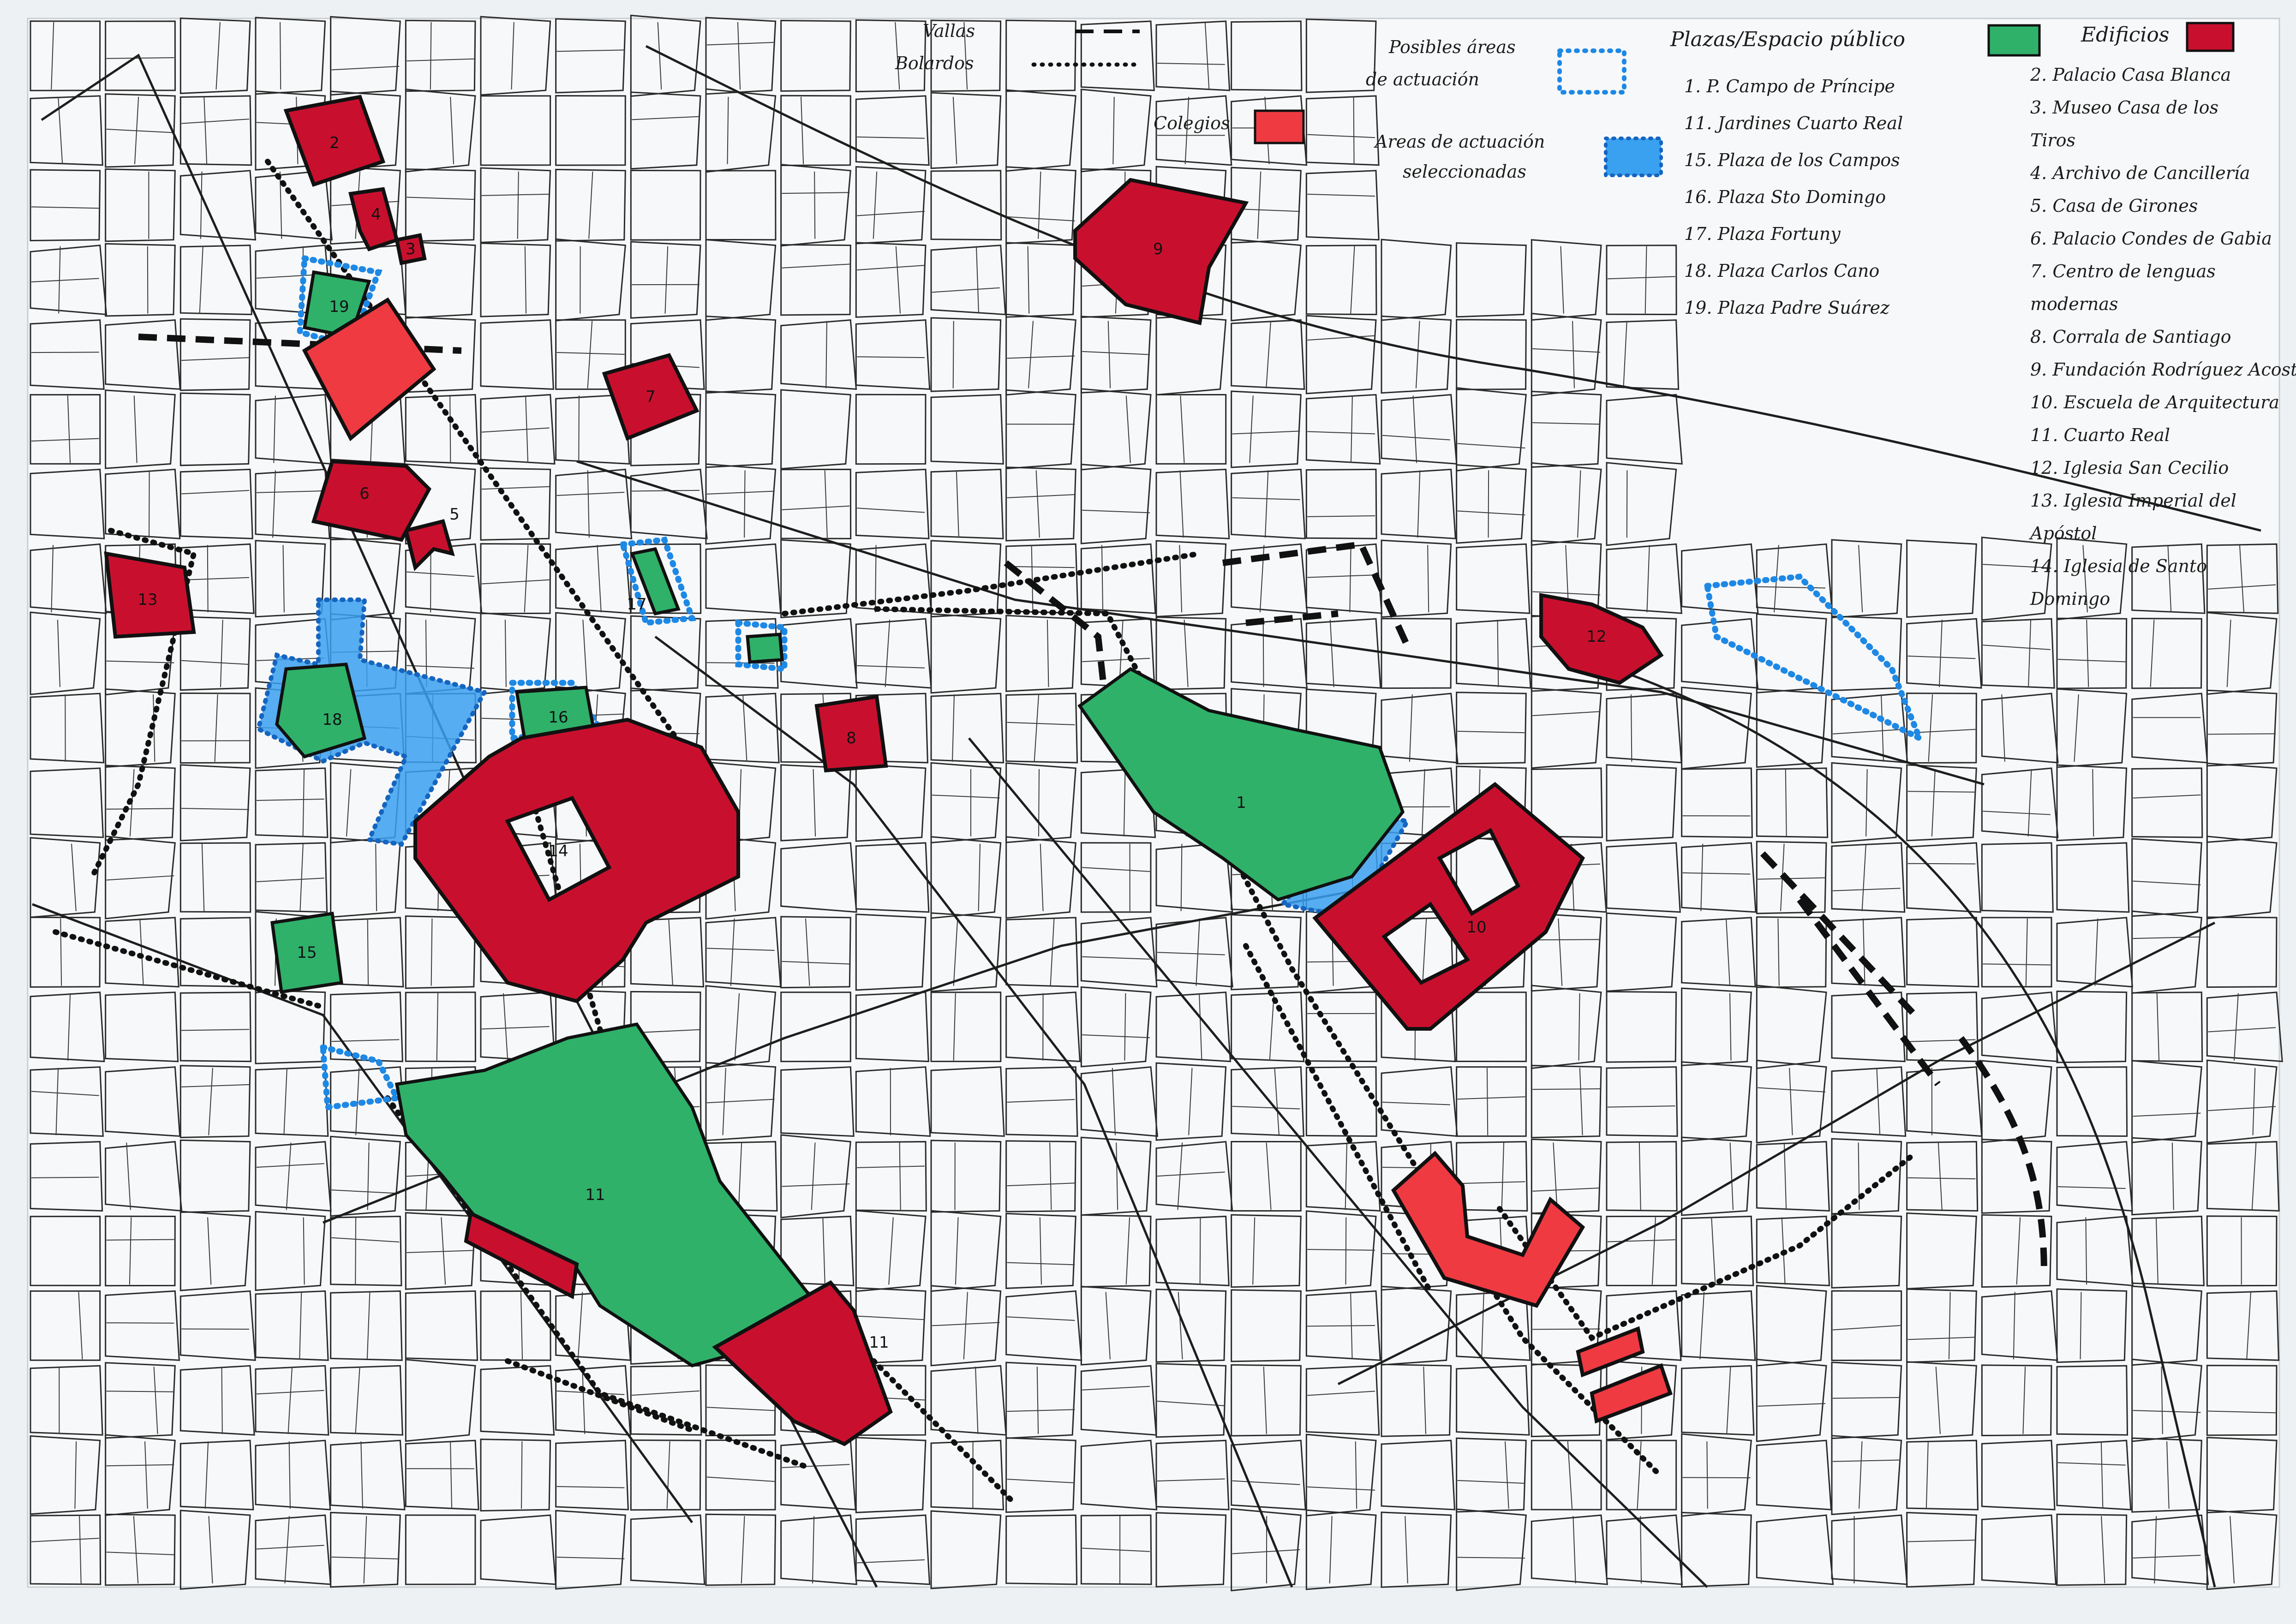 This screenshot has width=2296, height=1624. I want to click on legend-building-item-6: 7. Centro de lenguas, so click(2123, 271).